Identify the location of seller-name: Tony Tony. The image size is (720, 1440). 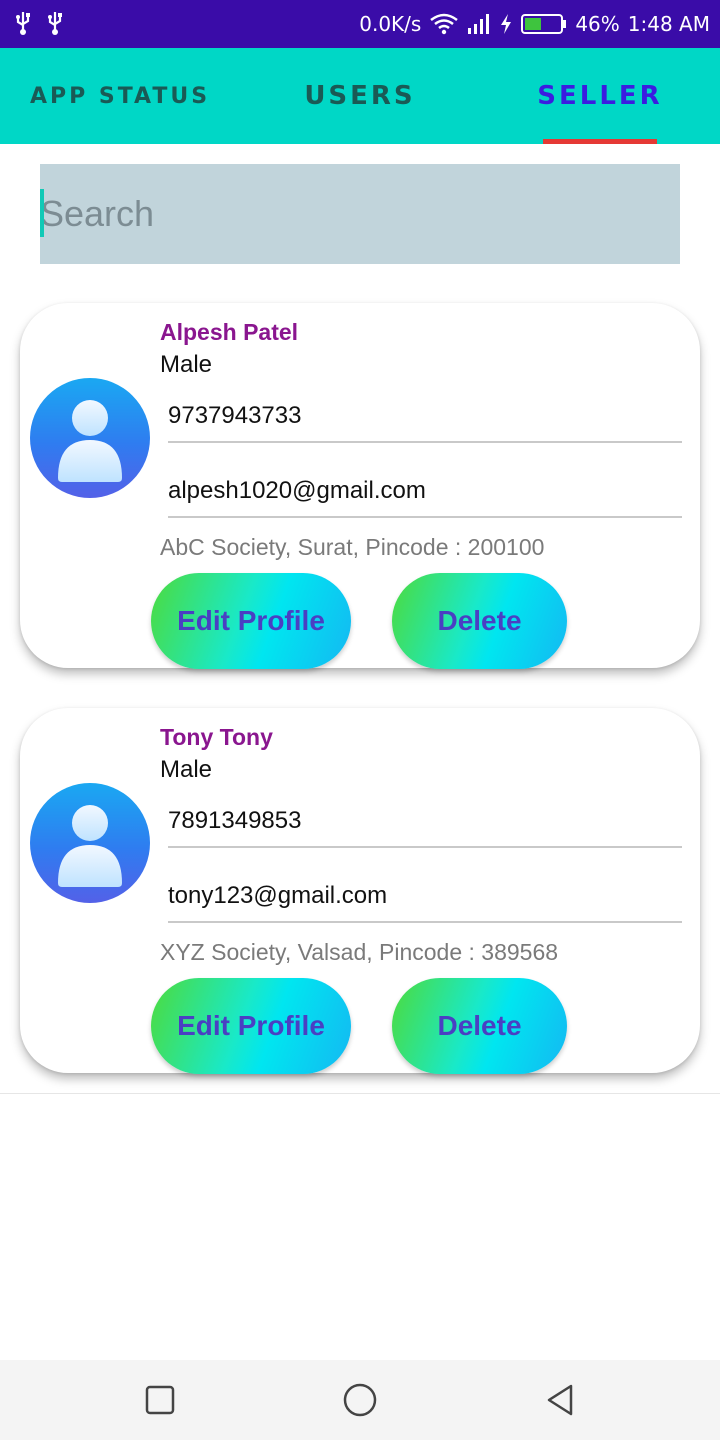
(216, 737).